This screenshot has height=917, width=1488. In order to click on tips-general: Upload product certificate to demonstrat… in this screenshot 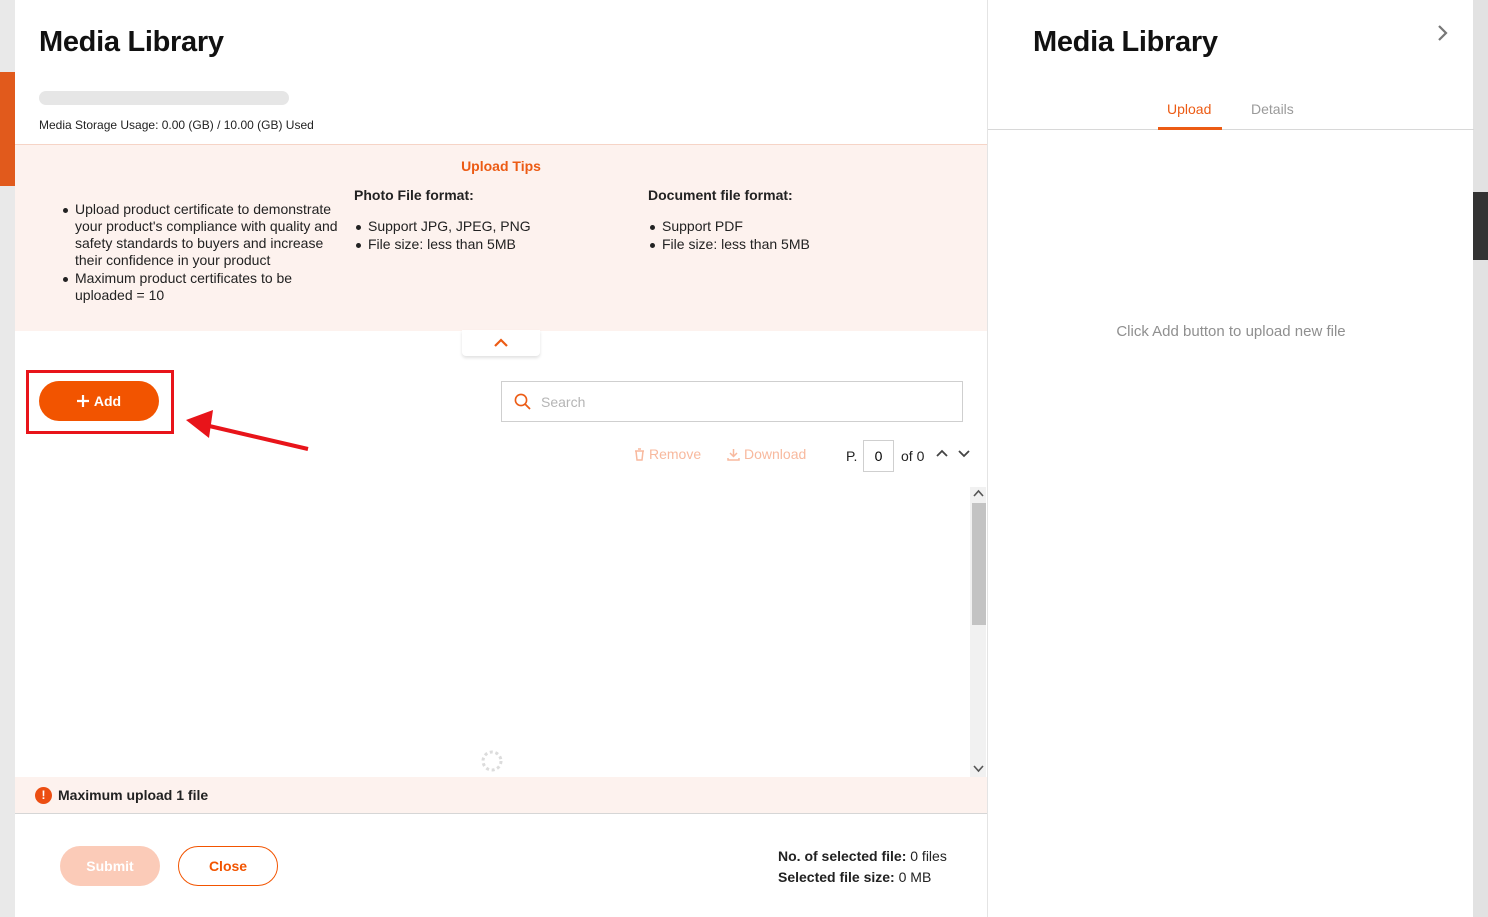, I will do `click(203, 253)`.